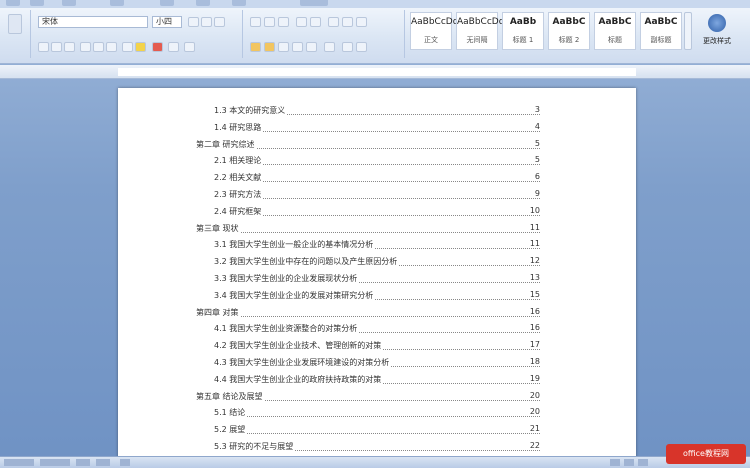 The width and height of the screenshot is (750, 468). What do you see at coordinates (140, 47) in the screenshot?
I see `highlight-button` at bounding box center [140, 47].